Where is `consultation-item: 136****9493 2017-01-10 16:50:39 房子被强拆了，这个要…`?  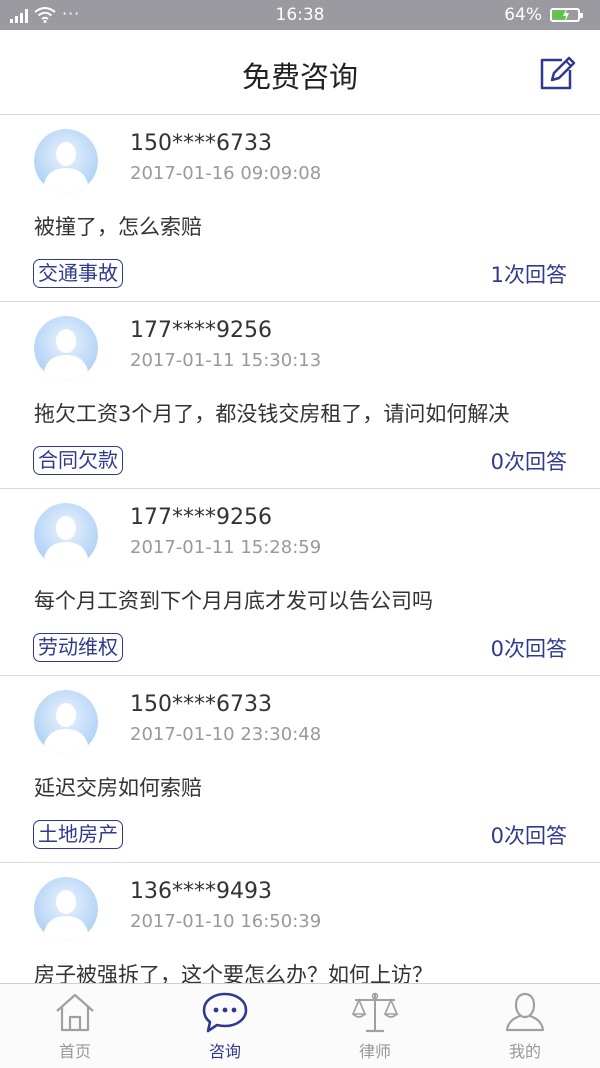
consultation-item: 136****9493 2017-01-10 16:50:39 房子被强拆了，这个要… is located at coordinates (300, 923).